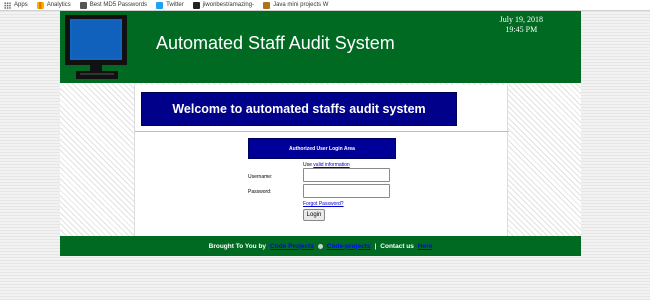 Image resolution: width=650 pixels, height=300 pixels. Describe the element at coordinates (292, 246) in the screenshot. I see `code-projects-link: Code Projects` at that location.